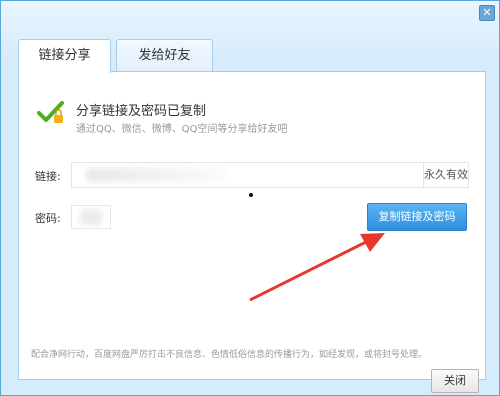 The height and width of the screenshot is (396, 500). Describe the element at coordinates (141, 111) in the screenshot. I see `success-title: 分享链接及密码已复制` at that location.